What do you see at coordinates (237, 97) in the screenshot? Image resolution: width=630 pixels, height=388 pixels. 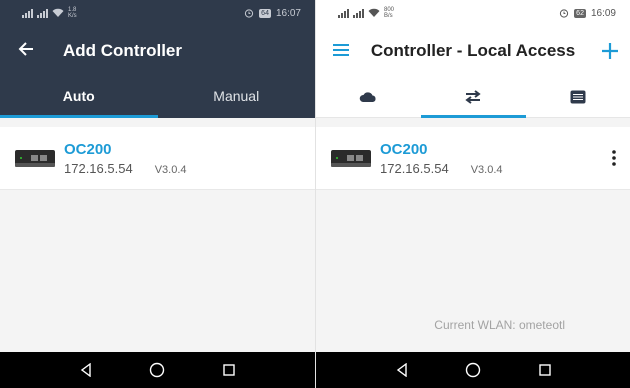 I see `tab-manual: Manual` at bounding box center [237, 97].